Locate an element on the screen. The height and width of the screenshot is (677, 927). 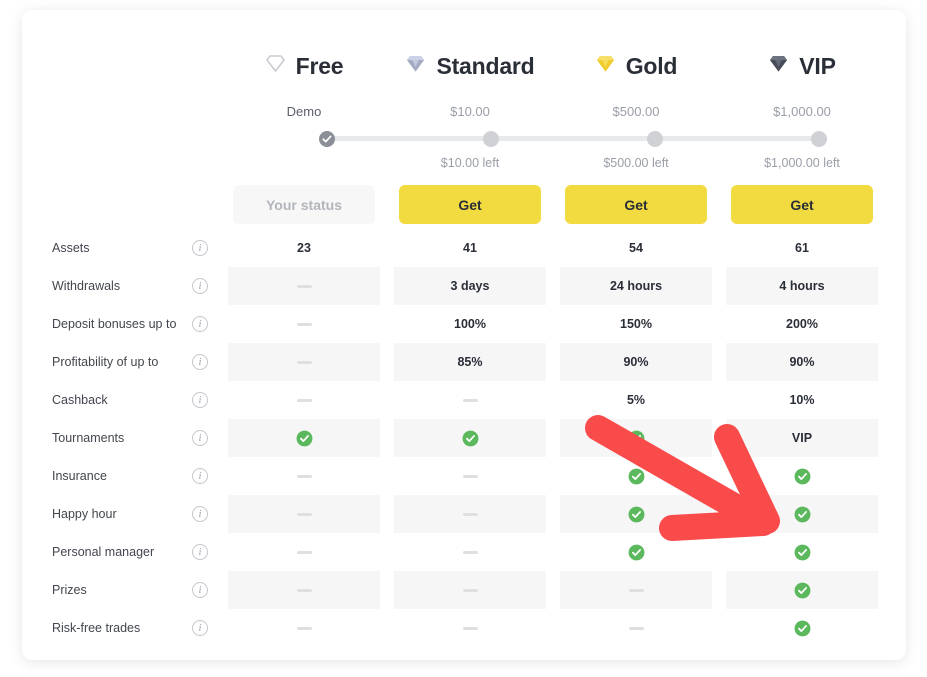
amount-left-vip: $1,000.00 left is located at coordinates (802, 163).